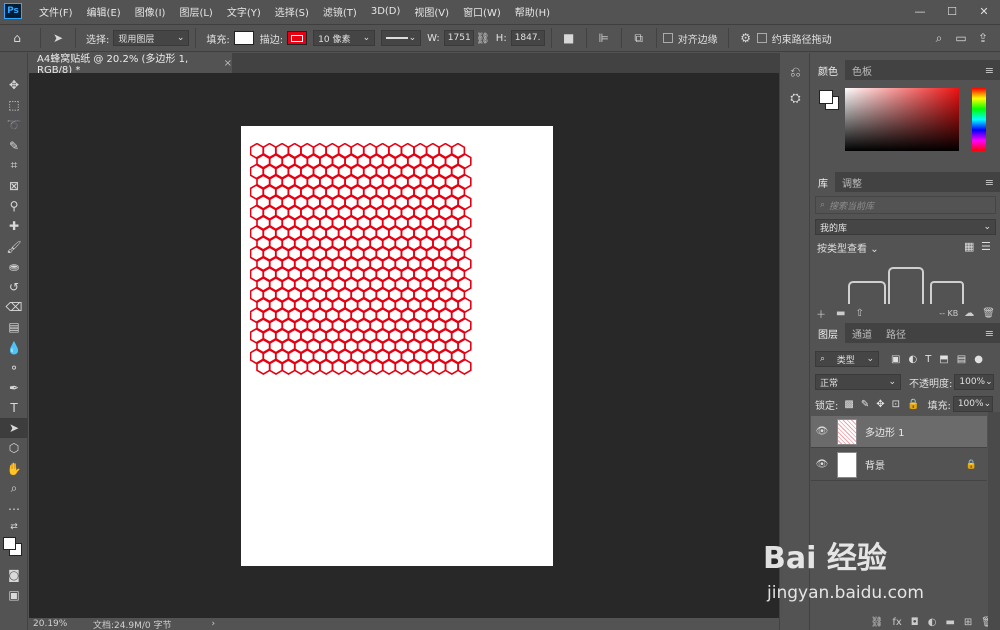 This screenshot has width=1000, height=630. Describe the element at coordinates (899, 432) in the screenshot. I see `layer-row-polygon: 👁 多边形 1` at that location.